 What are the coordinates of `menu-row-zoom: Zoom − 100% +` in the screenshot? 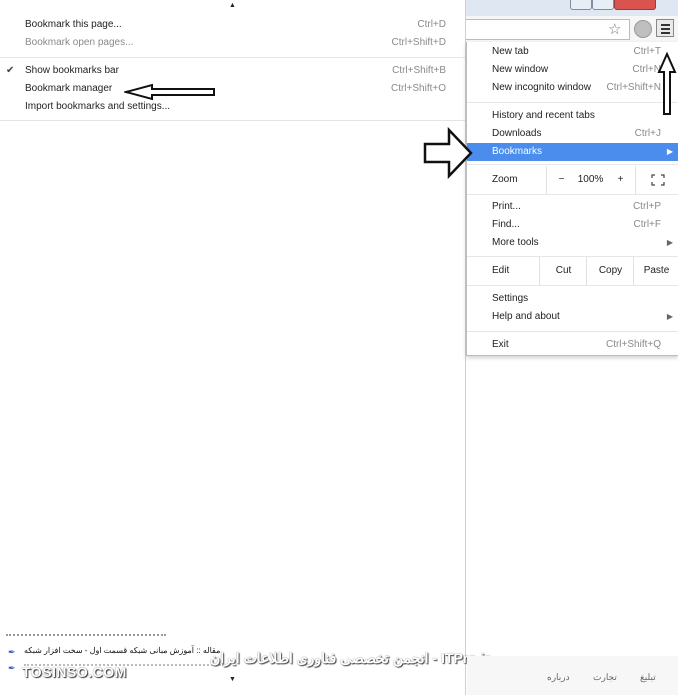 It's located at (572, 180).